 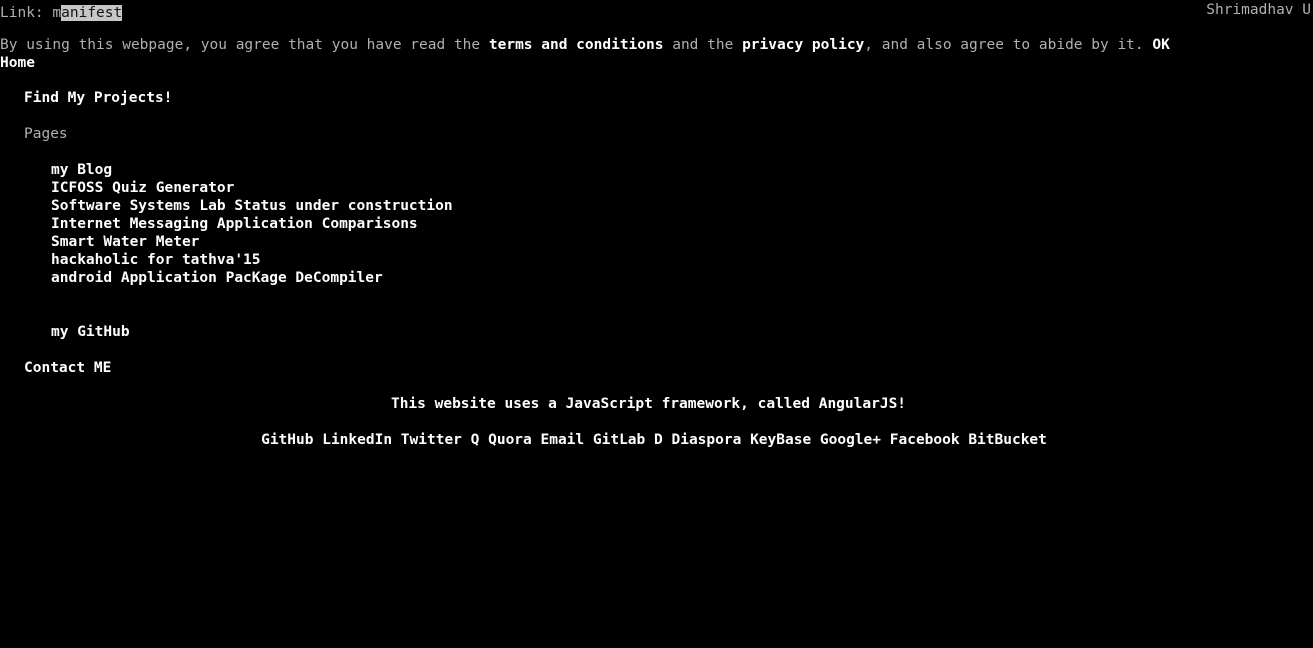 I want to click on social-link: LinkedIn, so click(x=357, y=440).